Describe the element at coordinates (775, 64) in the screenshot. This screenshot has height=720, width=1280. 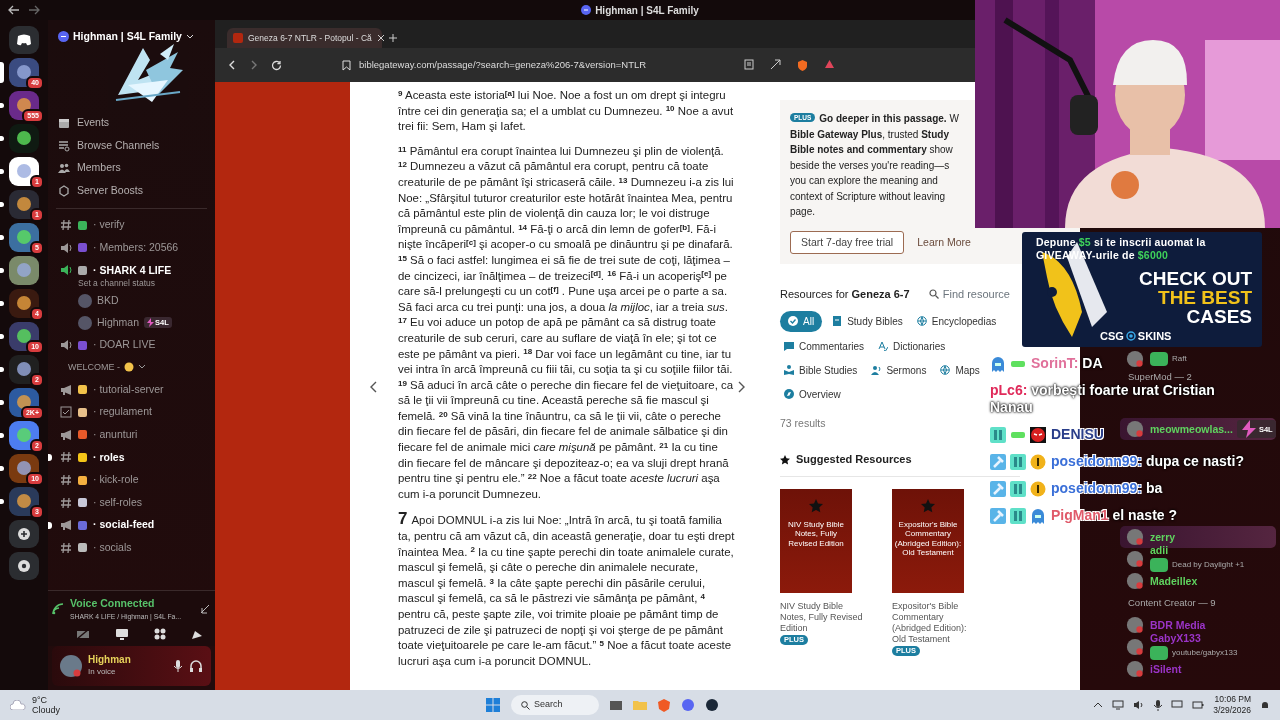
I see `share-icon` at that location.